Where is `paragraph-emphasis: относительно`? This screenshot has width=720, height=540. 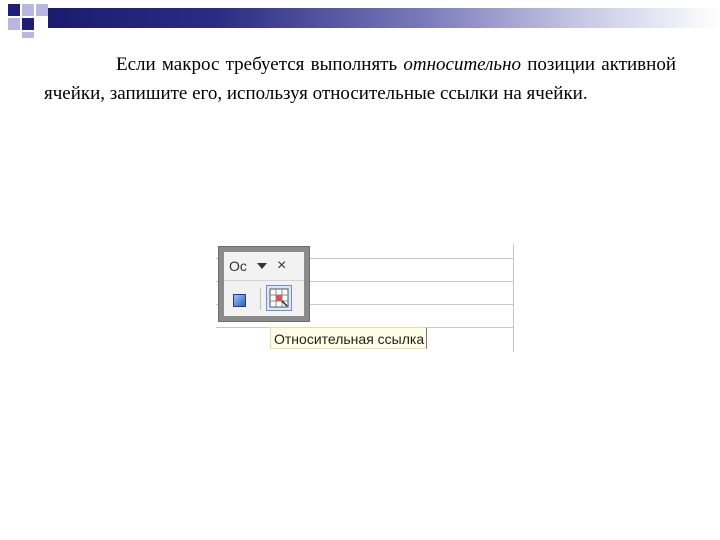
paragraph-emphasis: относительно is located at coordinates (462, 64).